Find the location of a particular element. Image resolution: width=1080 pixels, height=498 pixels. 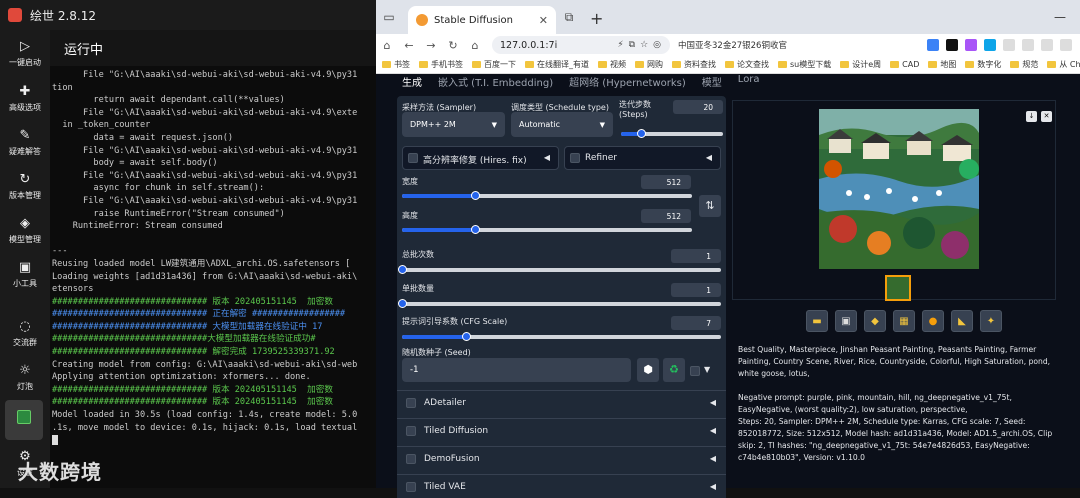

swap-dimensions-button: ⇅ is located at coordinates (710, 206).